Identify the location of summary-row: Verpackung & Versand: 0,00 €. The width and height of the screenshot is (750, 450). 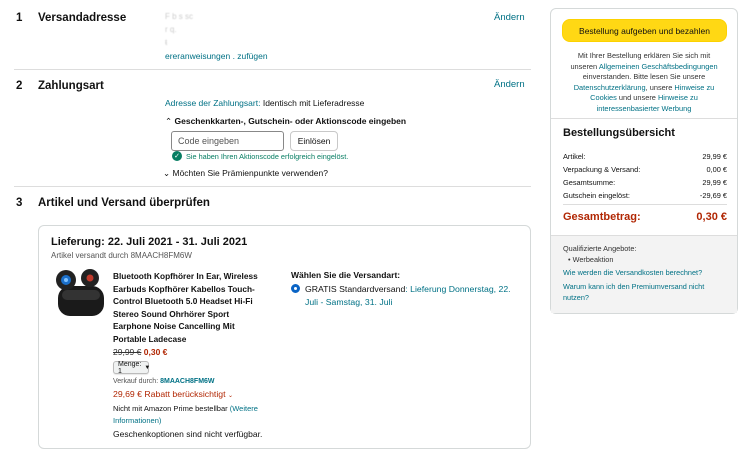
(645, 169).